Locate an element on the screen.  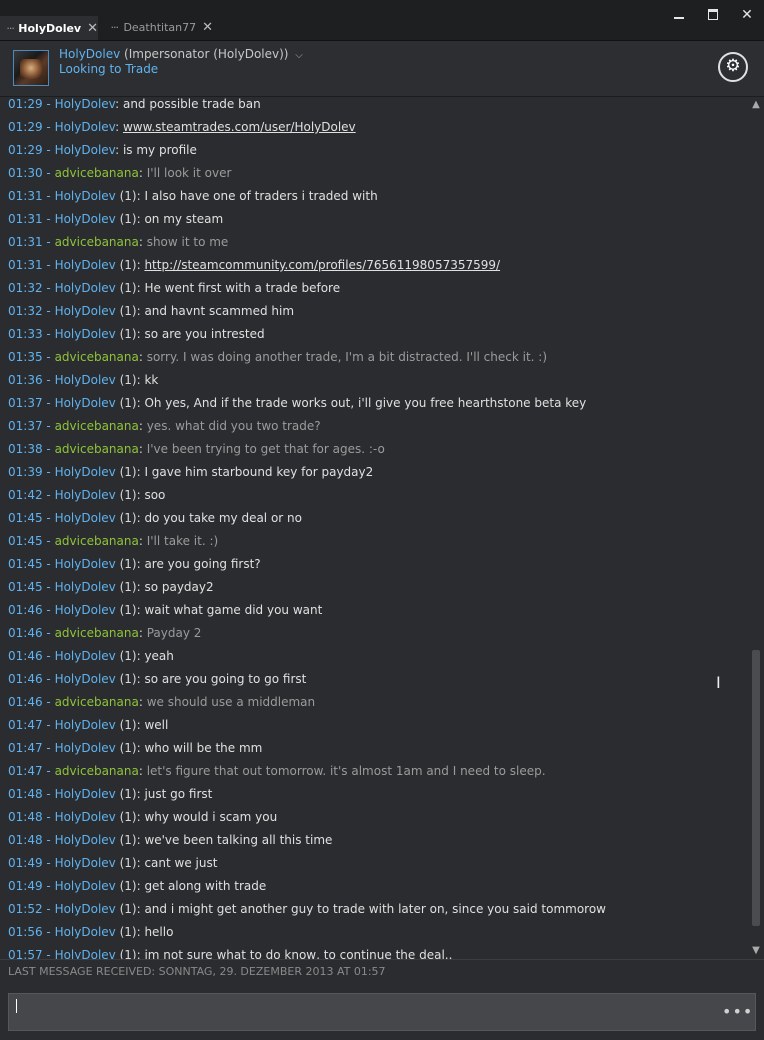
chat-message: 01:31 - advicebanana: show it to me is located at coordinates (118, 246).